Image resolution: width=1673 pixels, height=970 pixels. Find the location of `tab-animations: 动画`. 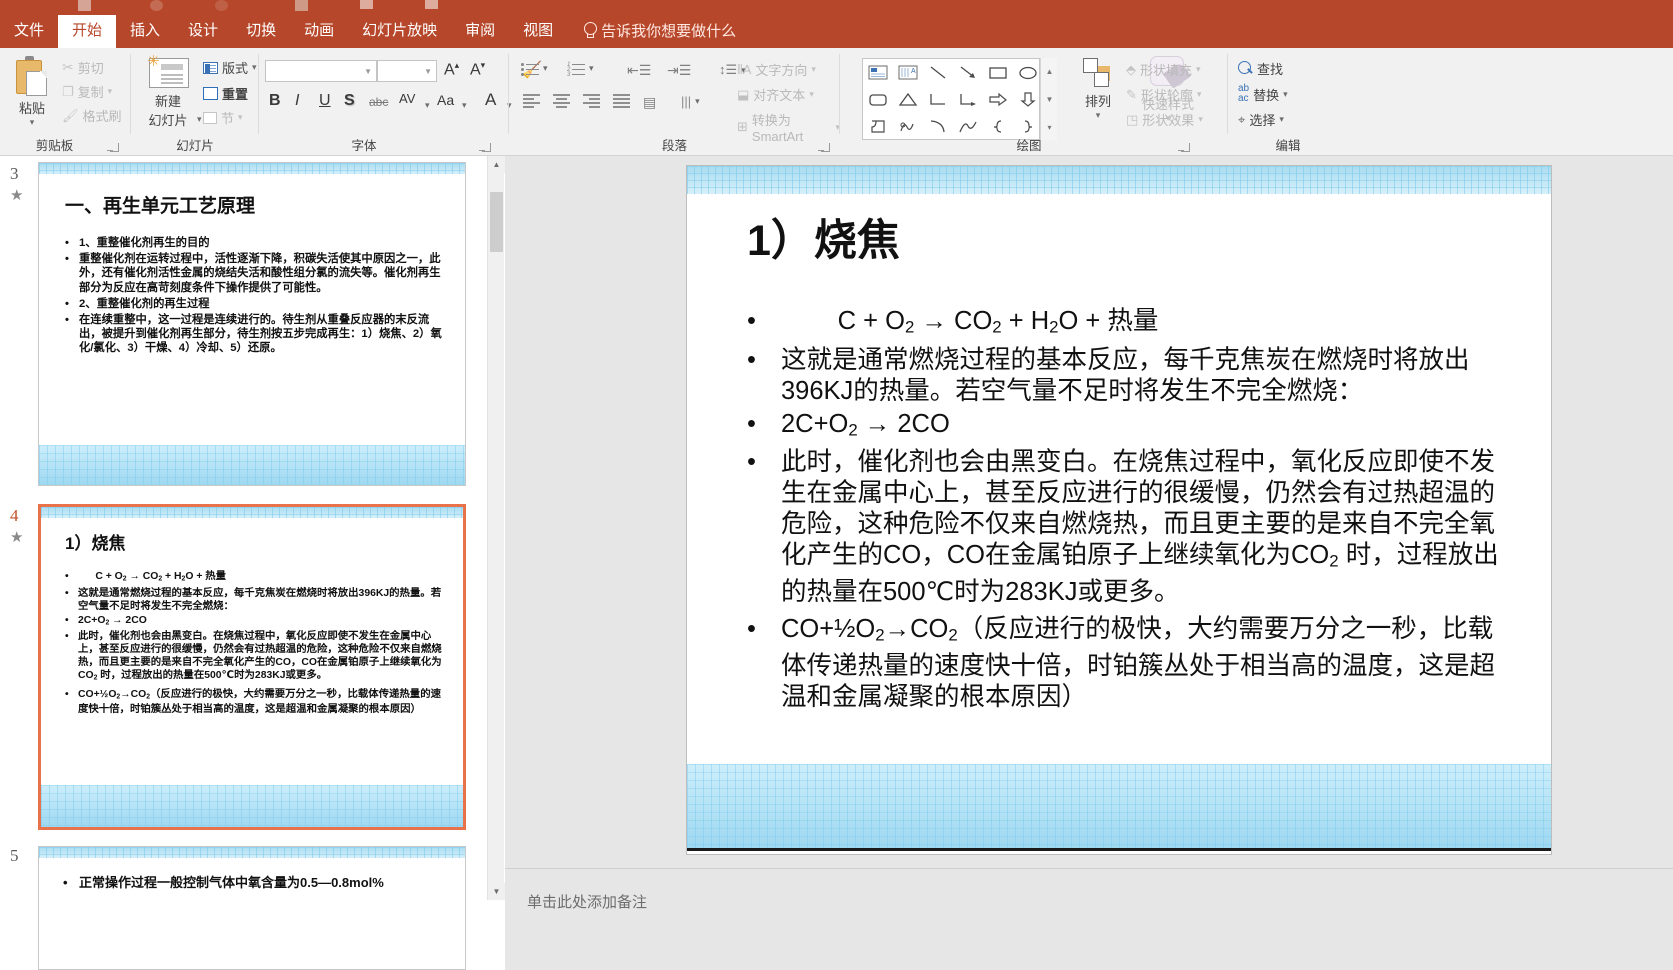

tab-animations: 动画 is located at coordinates (319, 31).